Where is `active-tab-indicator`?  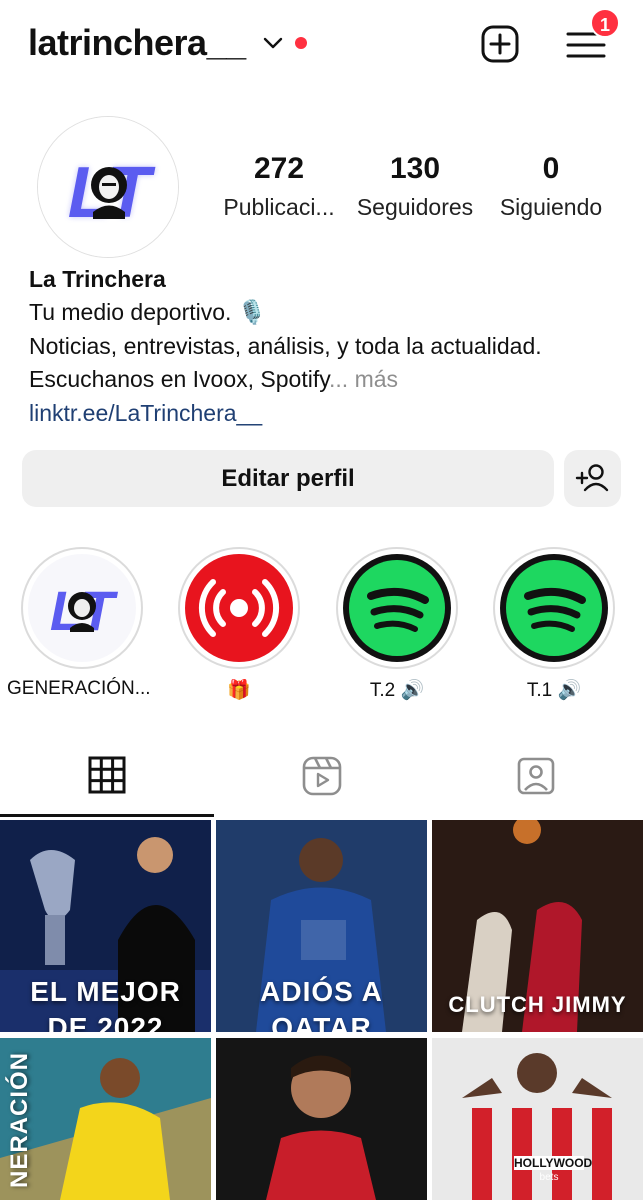
active-tab-indicator is located at coordinates (107, 815).